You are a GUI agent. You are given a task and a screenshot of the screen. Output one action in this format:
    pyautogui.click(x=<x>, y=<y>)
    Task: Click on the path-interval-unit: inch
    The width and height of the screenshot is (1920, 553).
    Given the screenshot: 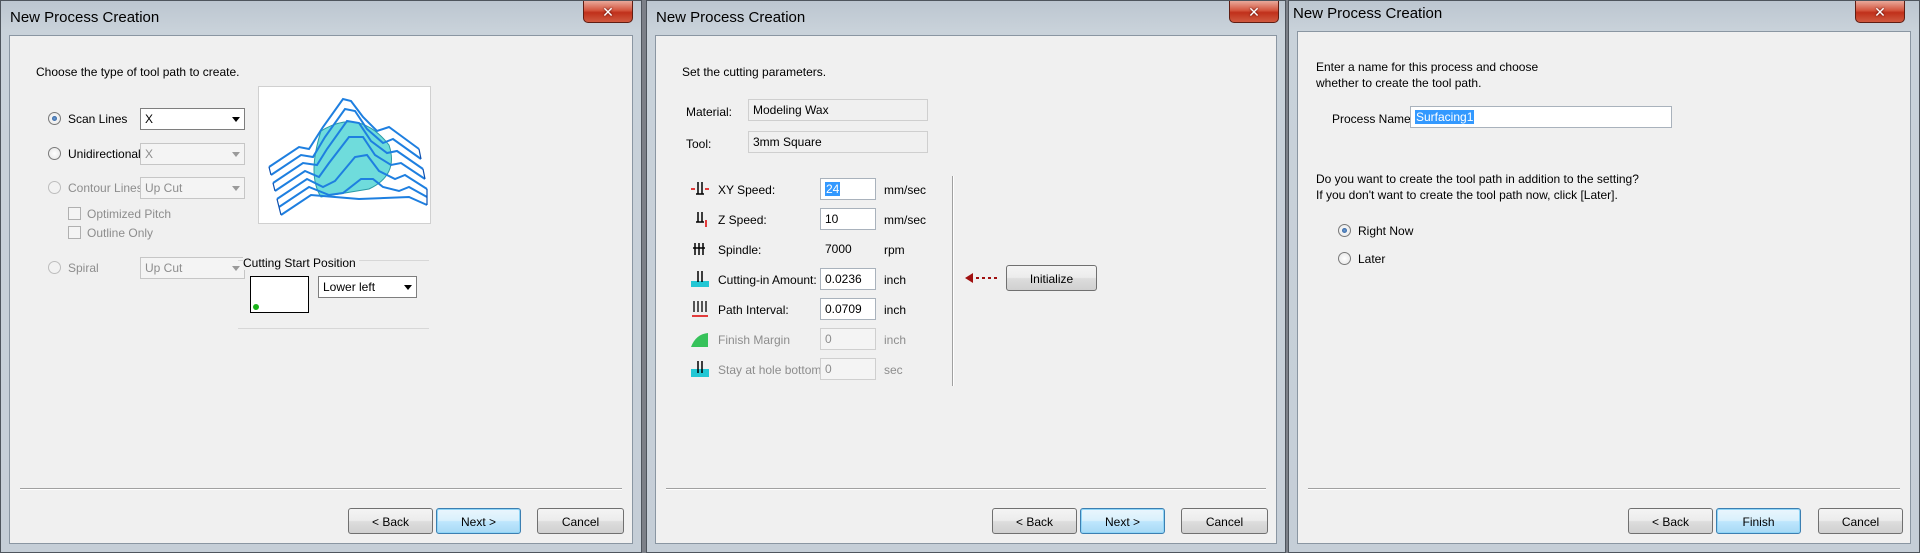 What is the action you would take?
    pyautogui.click(x=895, y=310)
    